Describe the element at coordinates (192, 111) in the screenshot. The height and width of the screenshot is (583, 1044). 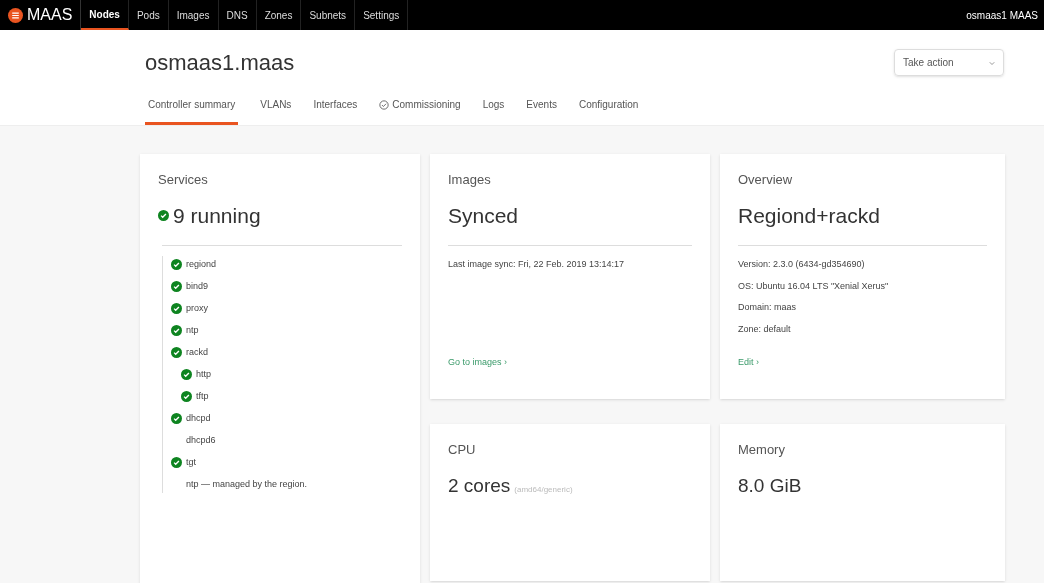
I see `tab: Controller summary` at that location.